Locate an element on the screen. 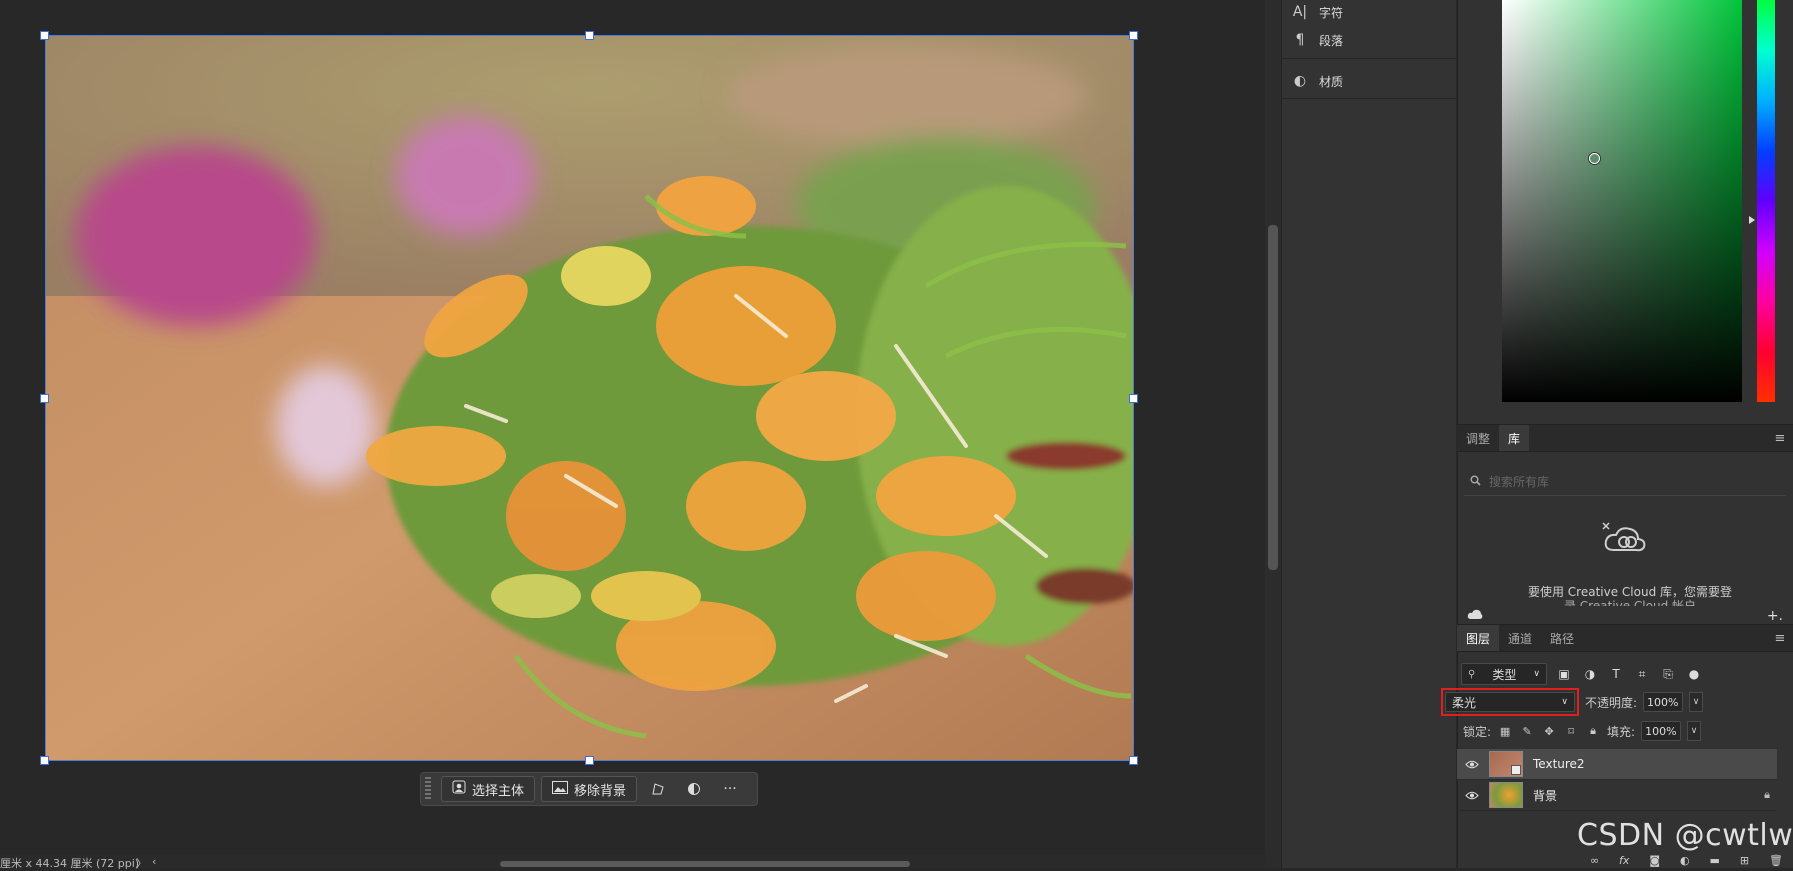 This screenshot has width=1793, height=871. transform-handle-bl is located at coordinates (44, 760).